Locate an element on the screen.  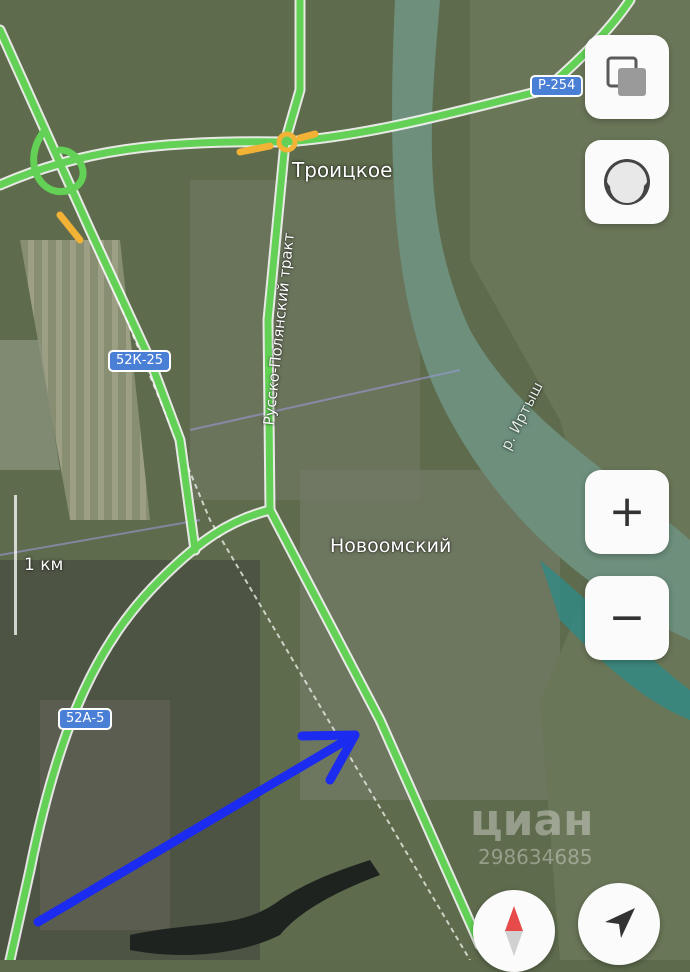
scale-bar is located at coordinates (15, 565).